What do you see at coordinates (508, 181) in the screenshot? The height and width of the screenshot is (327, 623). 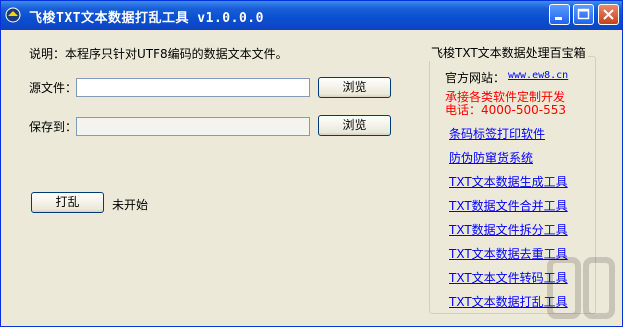 I see `link-txt-data-generator: TXT文本数据生成工具` at bounding box center [508, 181].